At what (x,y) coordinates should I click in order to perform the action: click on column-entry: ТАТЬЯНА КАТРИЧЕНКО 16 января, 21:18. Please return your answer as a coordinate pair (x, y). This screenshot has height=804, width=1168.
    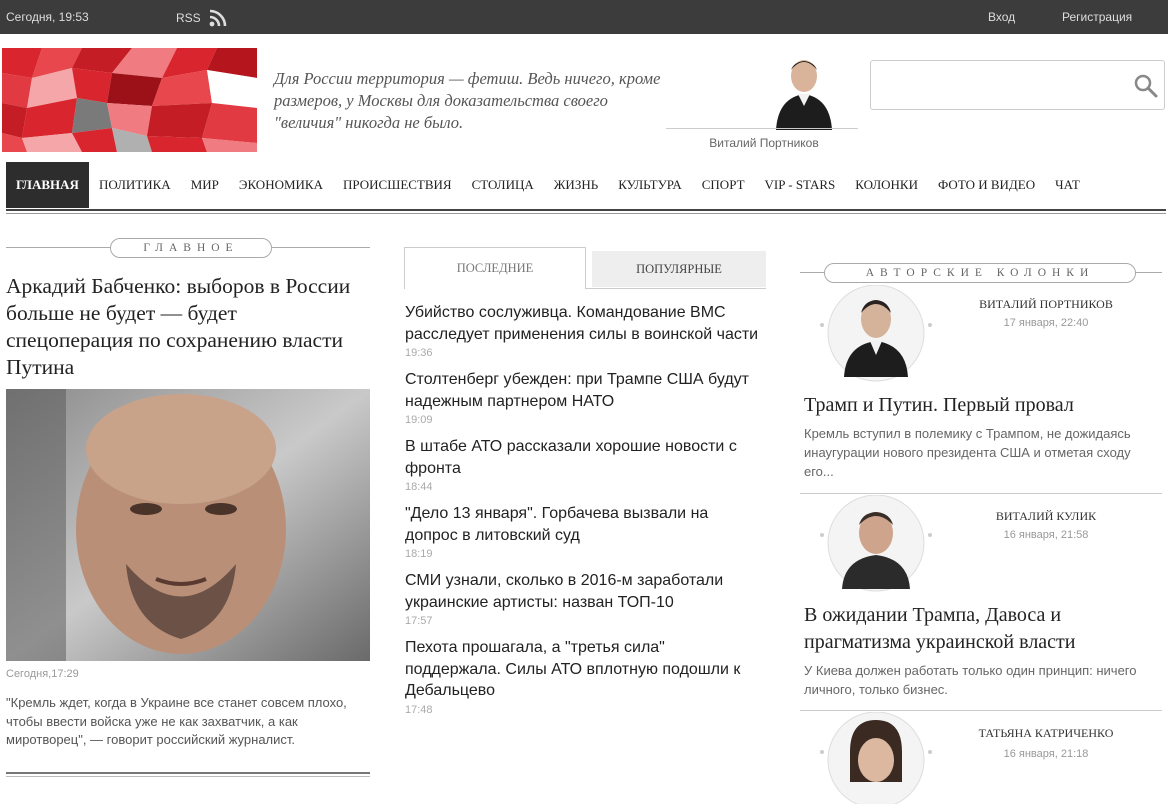
    Looking at the image, I should click on (981, 757).